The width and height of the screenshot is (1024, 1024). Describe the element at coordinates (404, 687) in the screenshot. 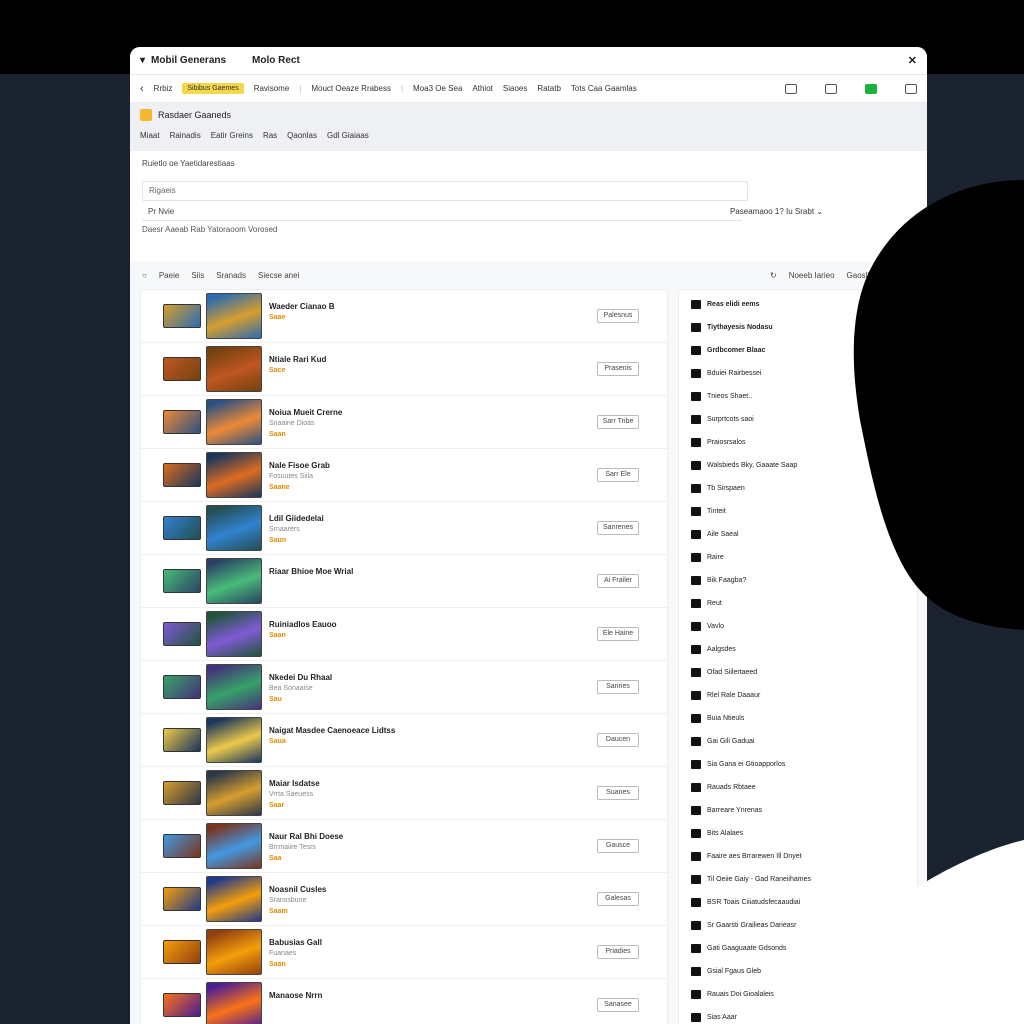

I see `list-item: Nkedei Du Rhaal Bea Sonaaise Sau Sariries` at that location.